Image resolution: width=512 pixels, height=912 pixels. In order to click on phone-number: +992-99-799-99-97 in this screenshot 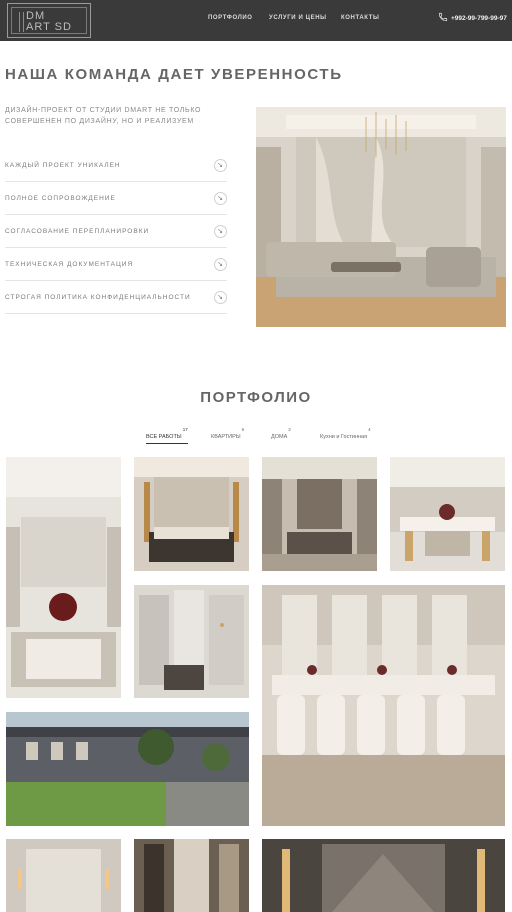, I will do `click(479, 18)`.